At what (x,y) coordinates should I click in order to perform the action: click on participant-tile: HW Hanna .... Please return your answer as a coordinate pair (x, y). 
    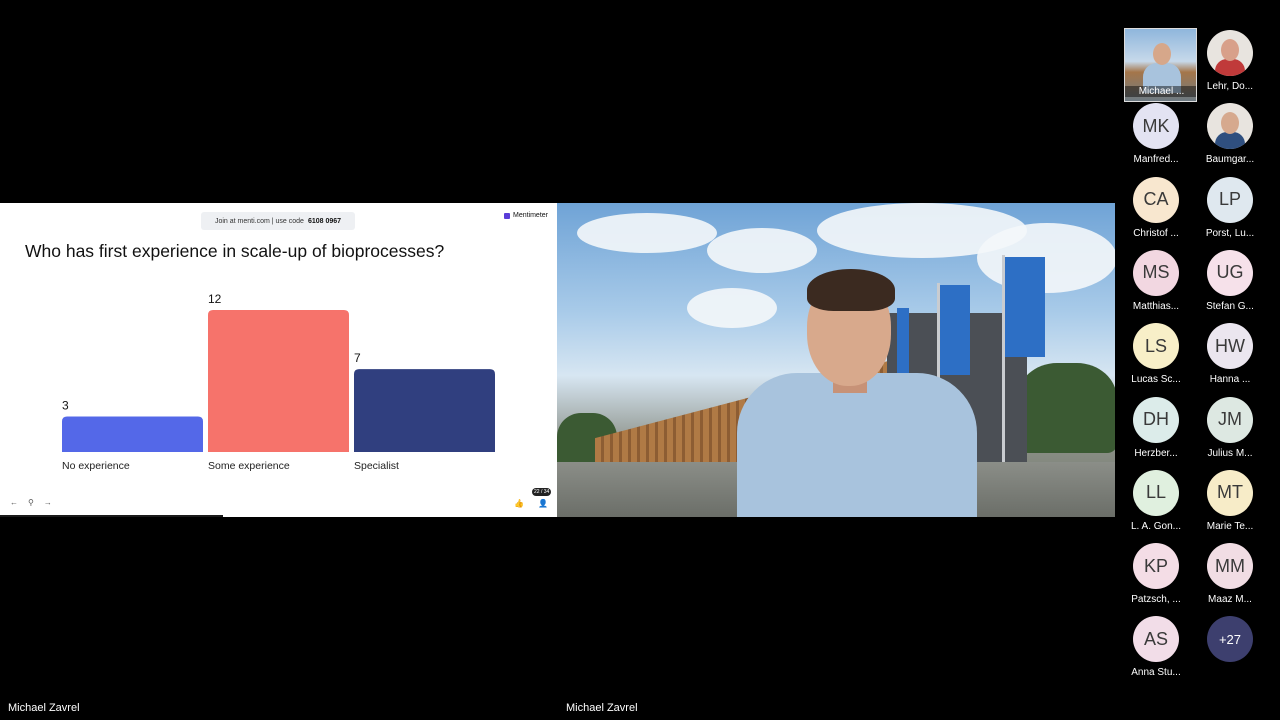
    Looking at the image, I should click on (1230, 354).